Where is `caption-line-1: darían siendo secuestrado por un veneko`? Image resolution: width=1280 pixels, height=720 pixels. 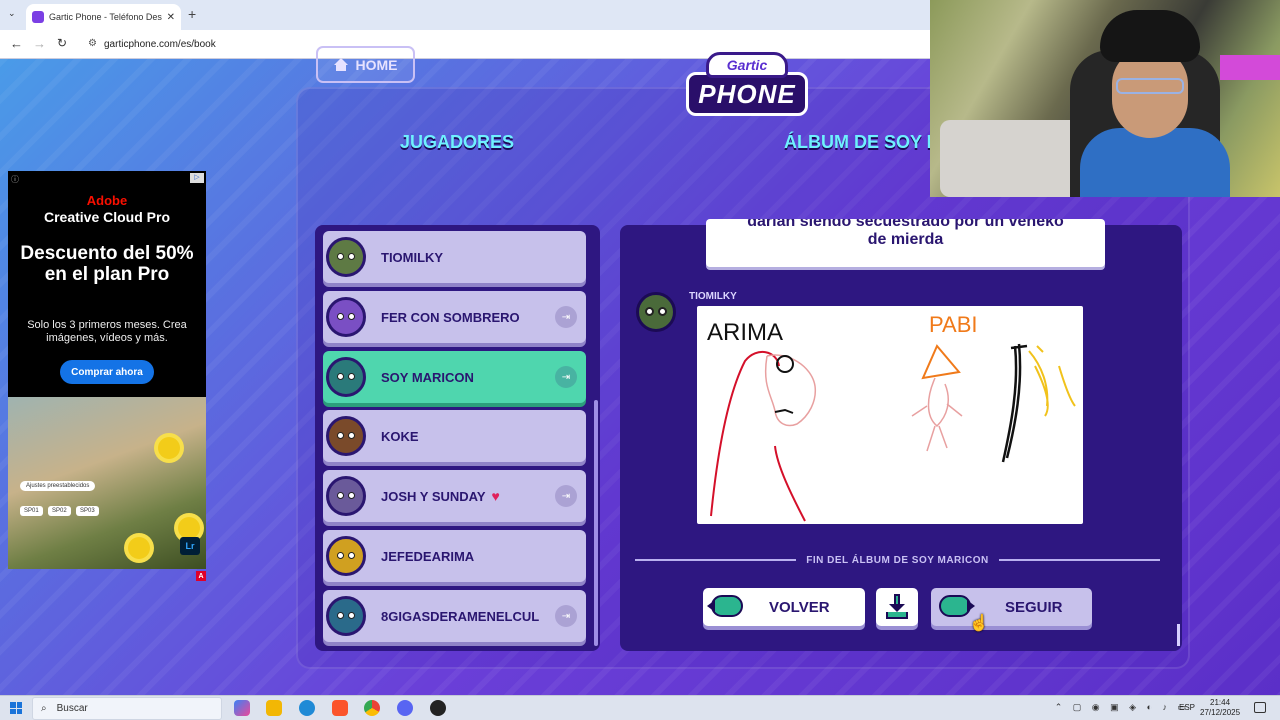 caption-line-1: darían siendo secuestrado por un veneko is located at coordinates (905, 224).